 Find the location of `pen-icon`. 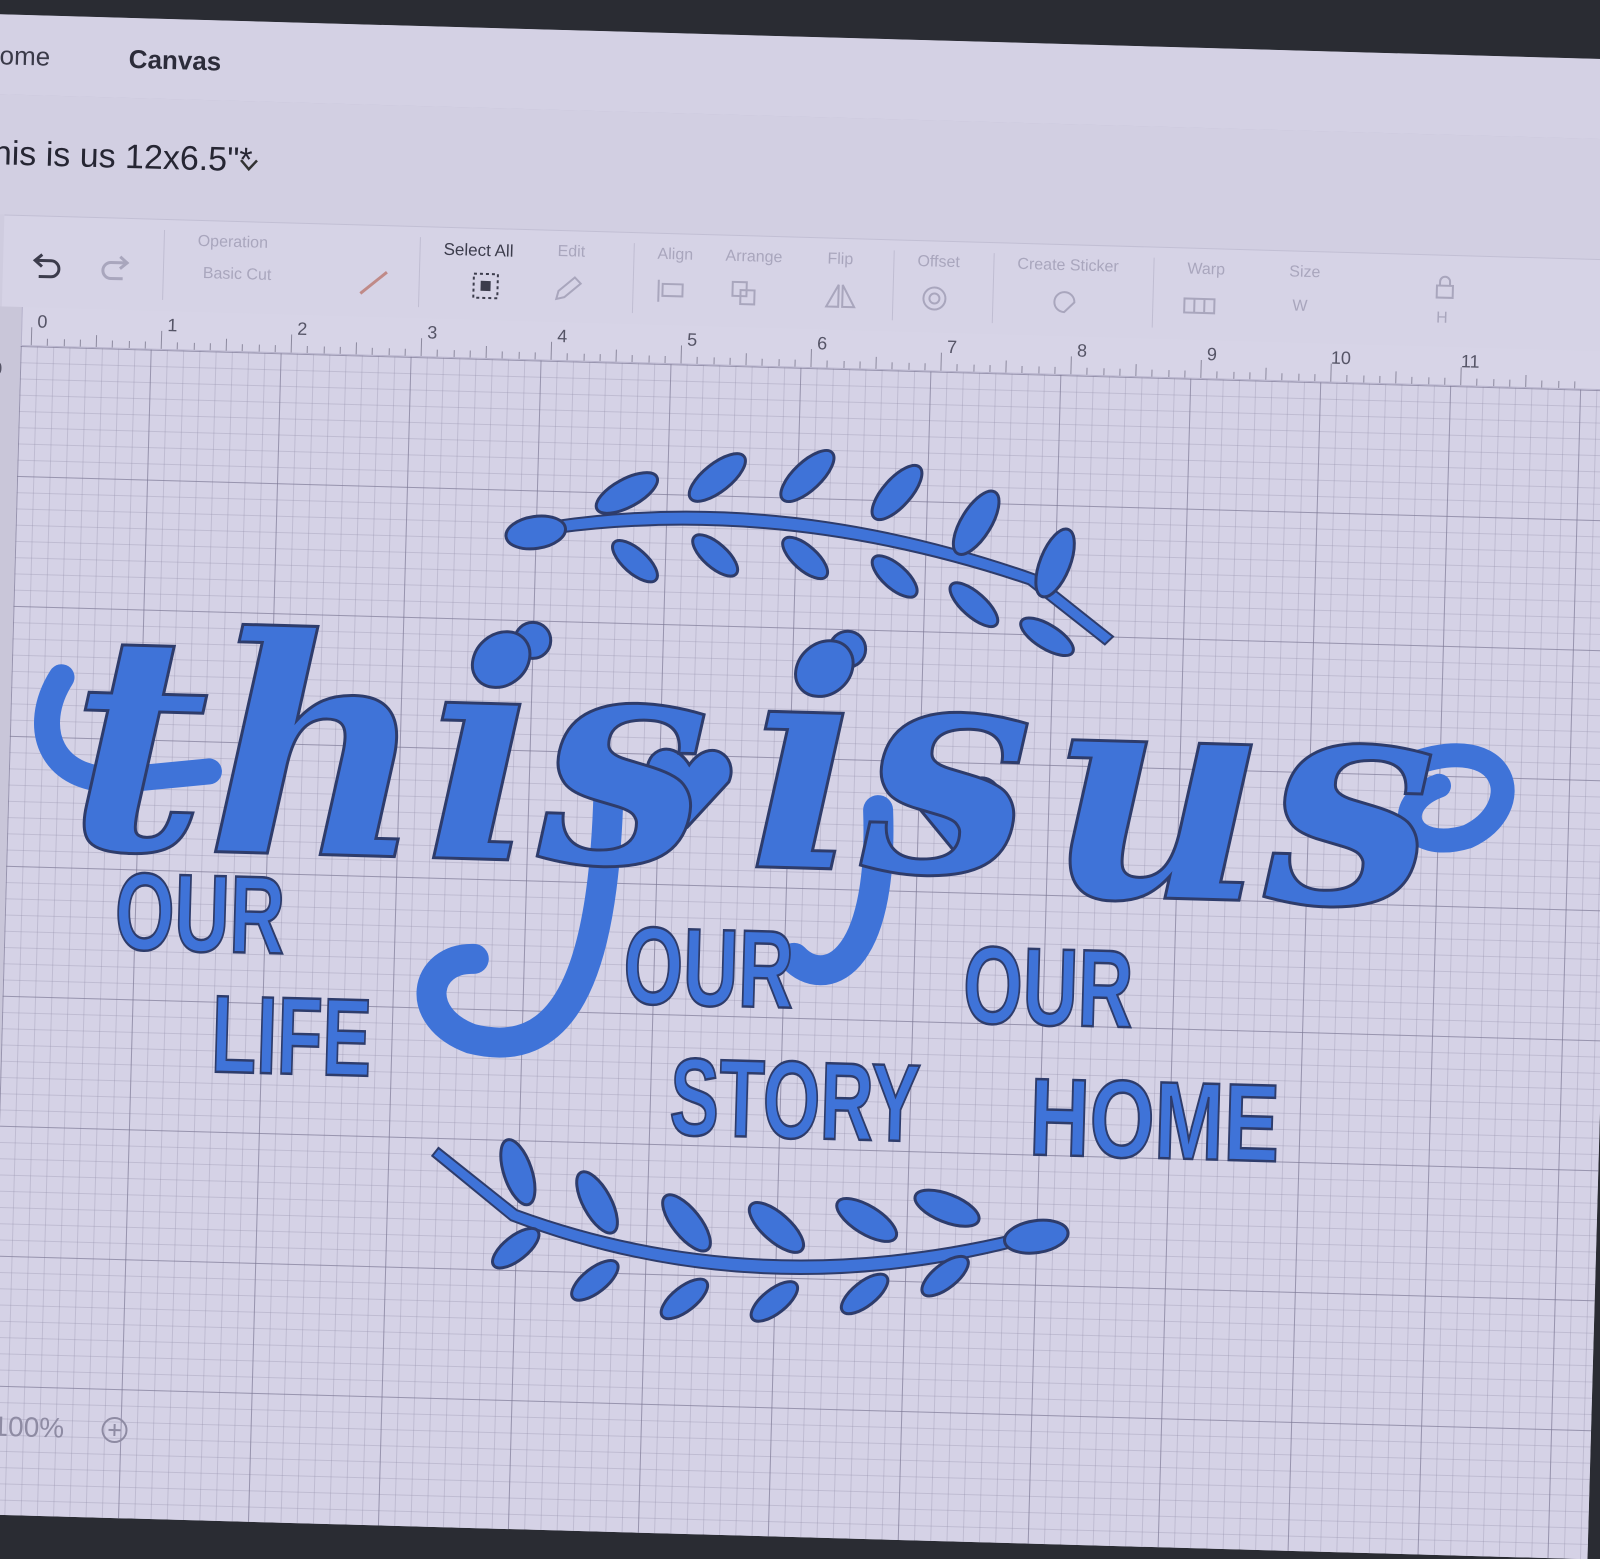

pen-icon is located at coordinates (374, 282).